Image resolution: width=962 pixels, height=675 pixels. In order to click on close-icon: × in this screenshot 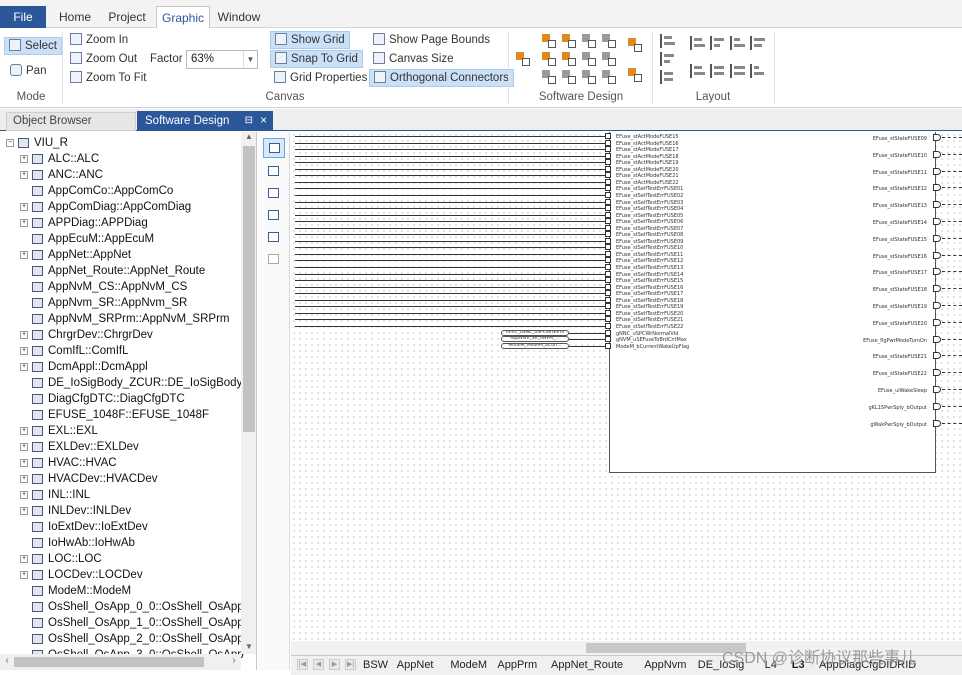, I will do `click(263, 121)`.